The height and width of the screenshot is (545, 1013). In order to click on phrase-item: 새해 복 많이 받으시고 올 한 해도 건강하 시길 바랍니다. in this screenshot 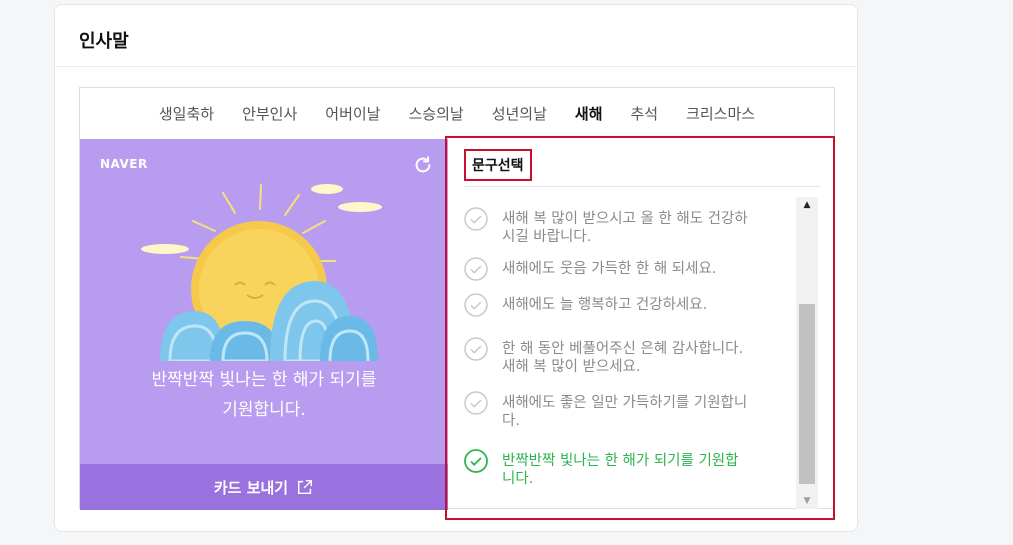, I will do `click(629, 226)`.